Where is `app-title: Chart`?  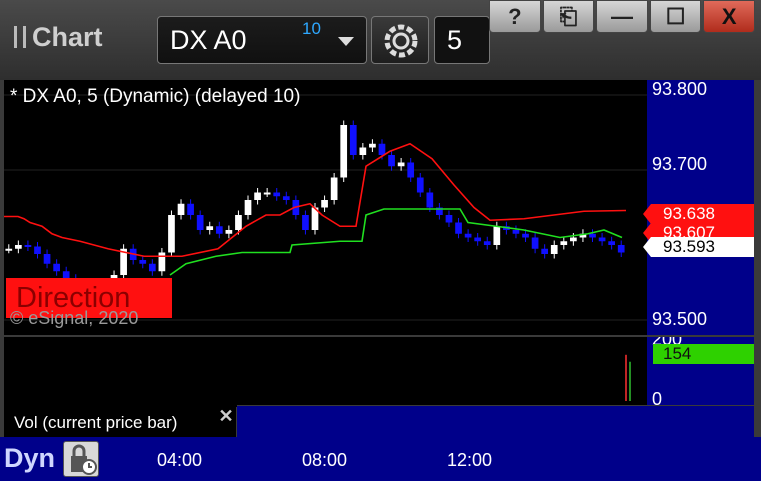 app-title: Chart is located at coordinates (58, 37).